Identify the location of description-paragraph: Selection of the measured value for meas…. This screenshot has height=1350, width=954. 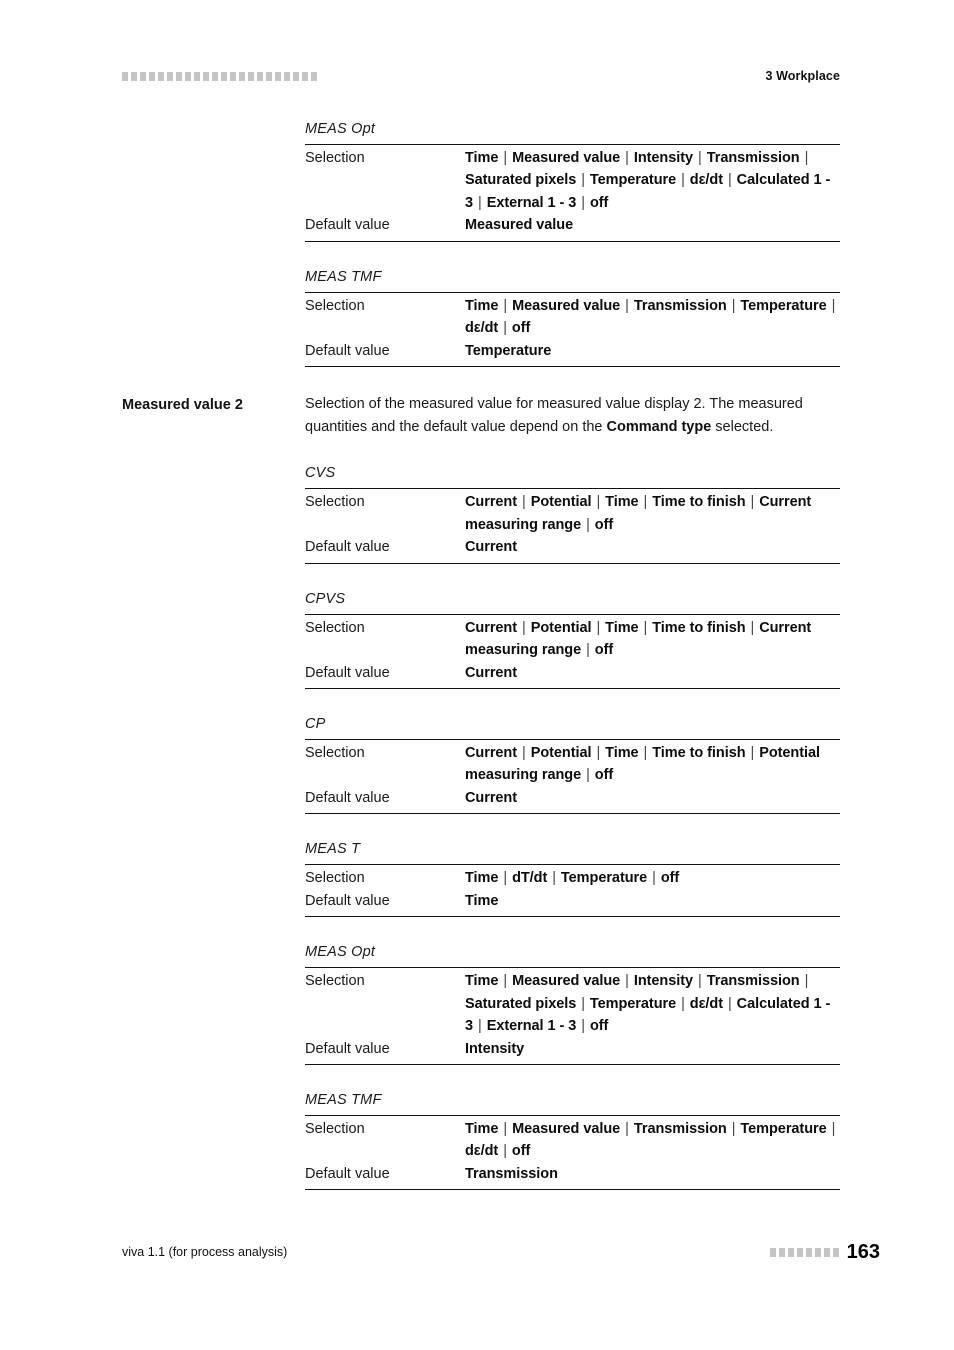
(554, 415).